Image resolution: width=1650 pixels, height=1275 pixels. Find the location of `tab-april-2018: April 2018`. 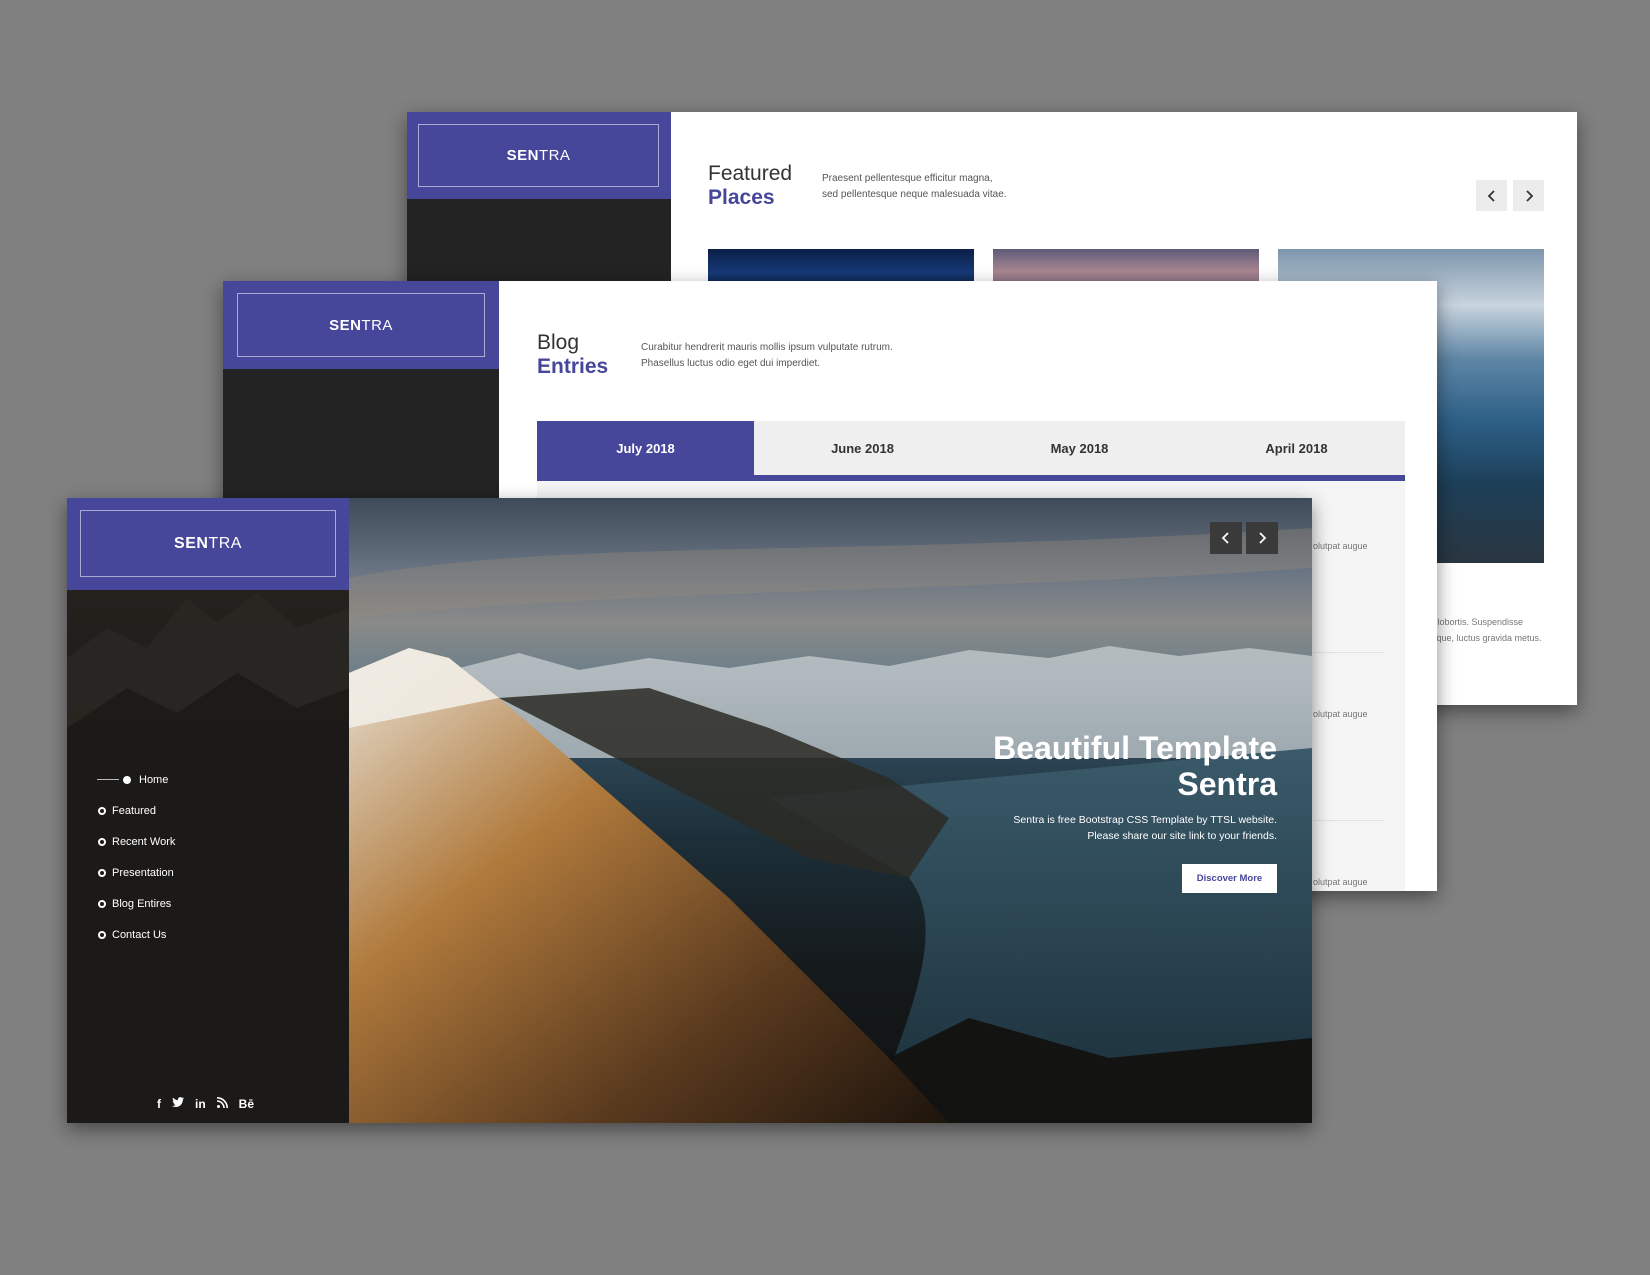

tab-april-2018: April 2018 is located at coordinates (1296, 448).